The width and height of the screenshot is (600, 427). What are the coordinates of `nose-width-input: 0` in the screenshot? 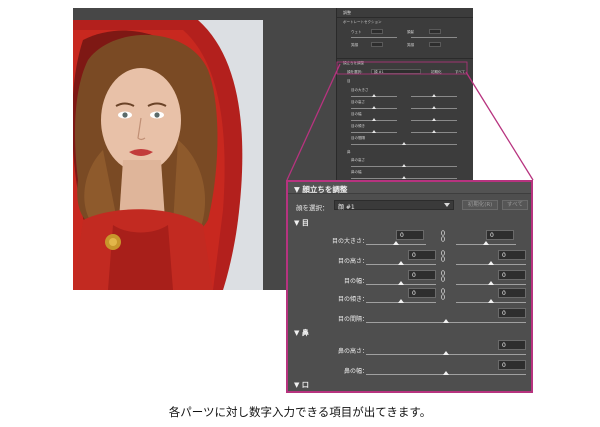 It's located at (512, 365).